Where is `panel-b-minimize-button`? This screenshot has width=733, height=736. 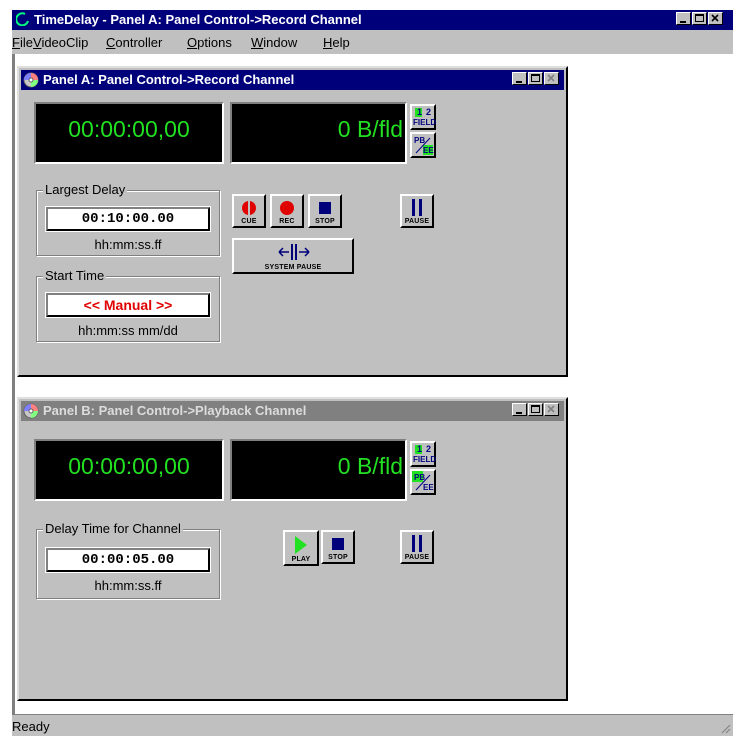
panel-b-minimize-button is located at coordinates (519, 409).